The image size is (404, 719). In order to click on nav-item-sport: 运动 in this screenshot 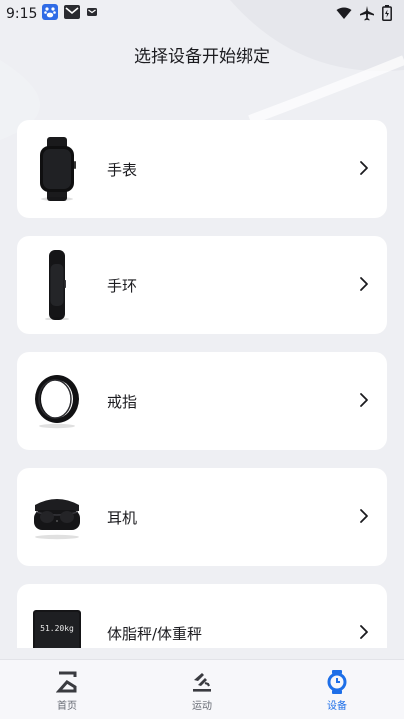, I will do `click(202, 689)`.